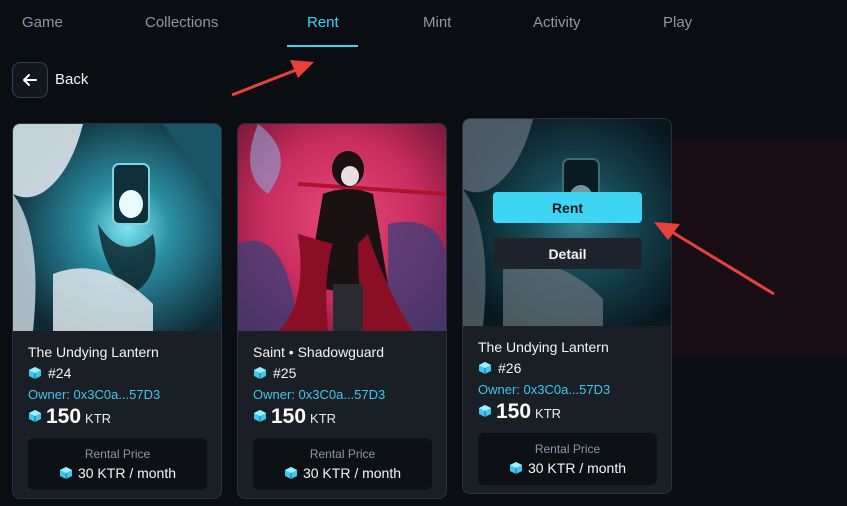 Image resolution: width=847 pixels, height=506 pixels. Describe the element at coordinates (42, 22) in the screenshot. I see `tab-game: Game` at that location.